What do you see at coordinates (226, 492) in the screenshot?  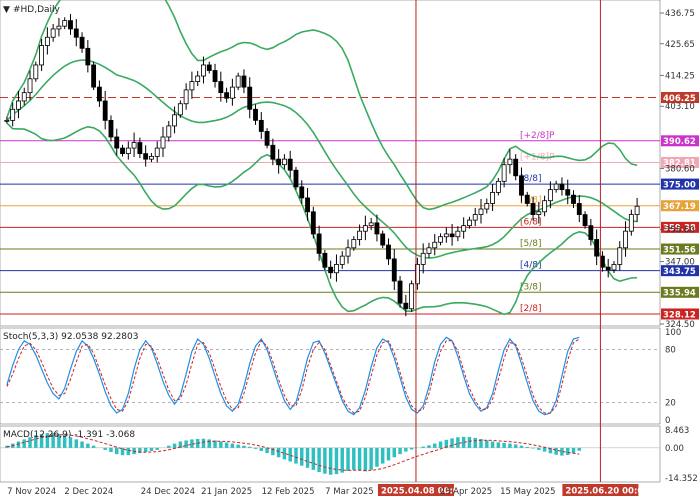 I see `x-tick-label: 21 Jan 2025` at bounding box center [226, 492].